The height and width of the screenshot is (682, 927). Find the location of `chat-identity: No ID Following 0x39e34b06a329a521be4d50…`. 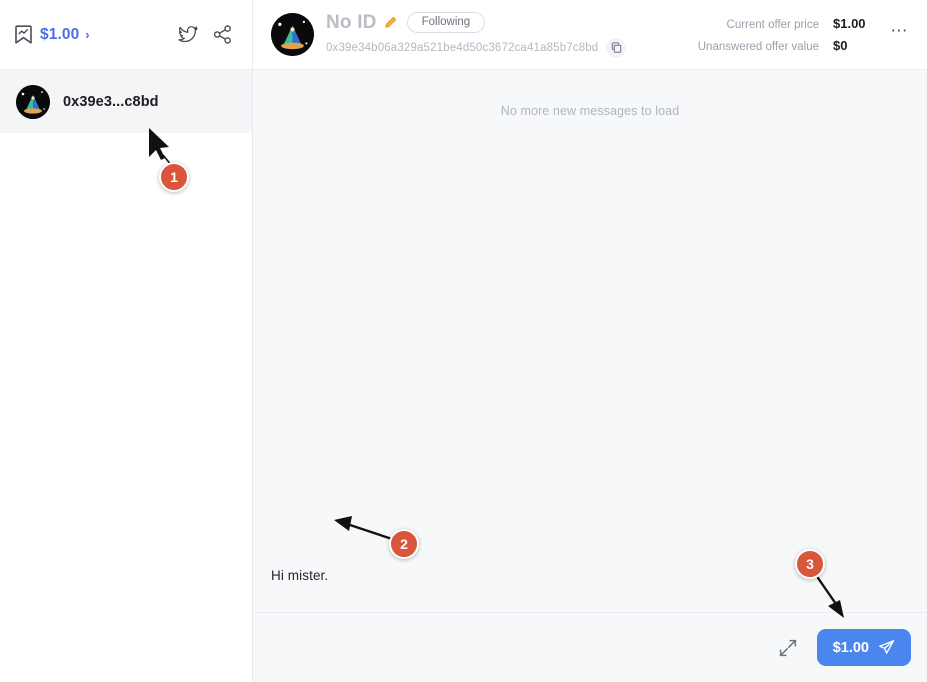

chat-identity: No ID Following 0x39e34b06a329a521be4d50… is located at coordinates (476, 35).